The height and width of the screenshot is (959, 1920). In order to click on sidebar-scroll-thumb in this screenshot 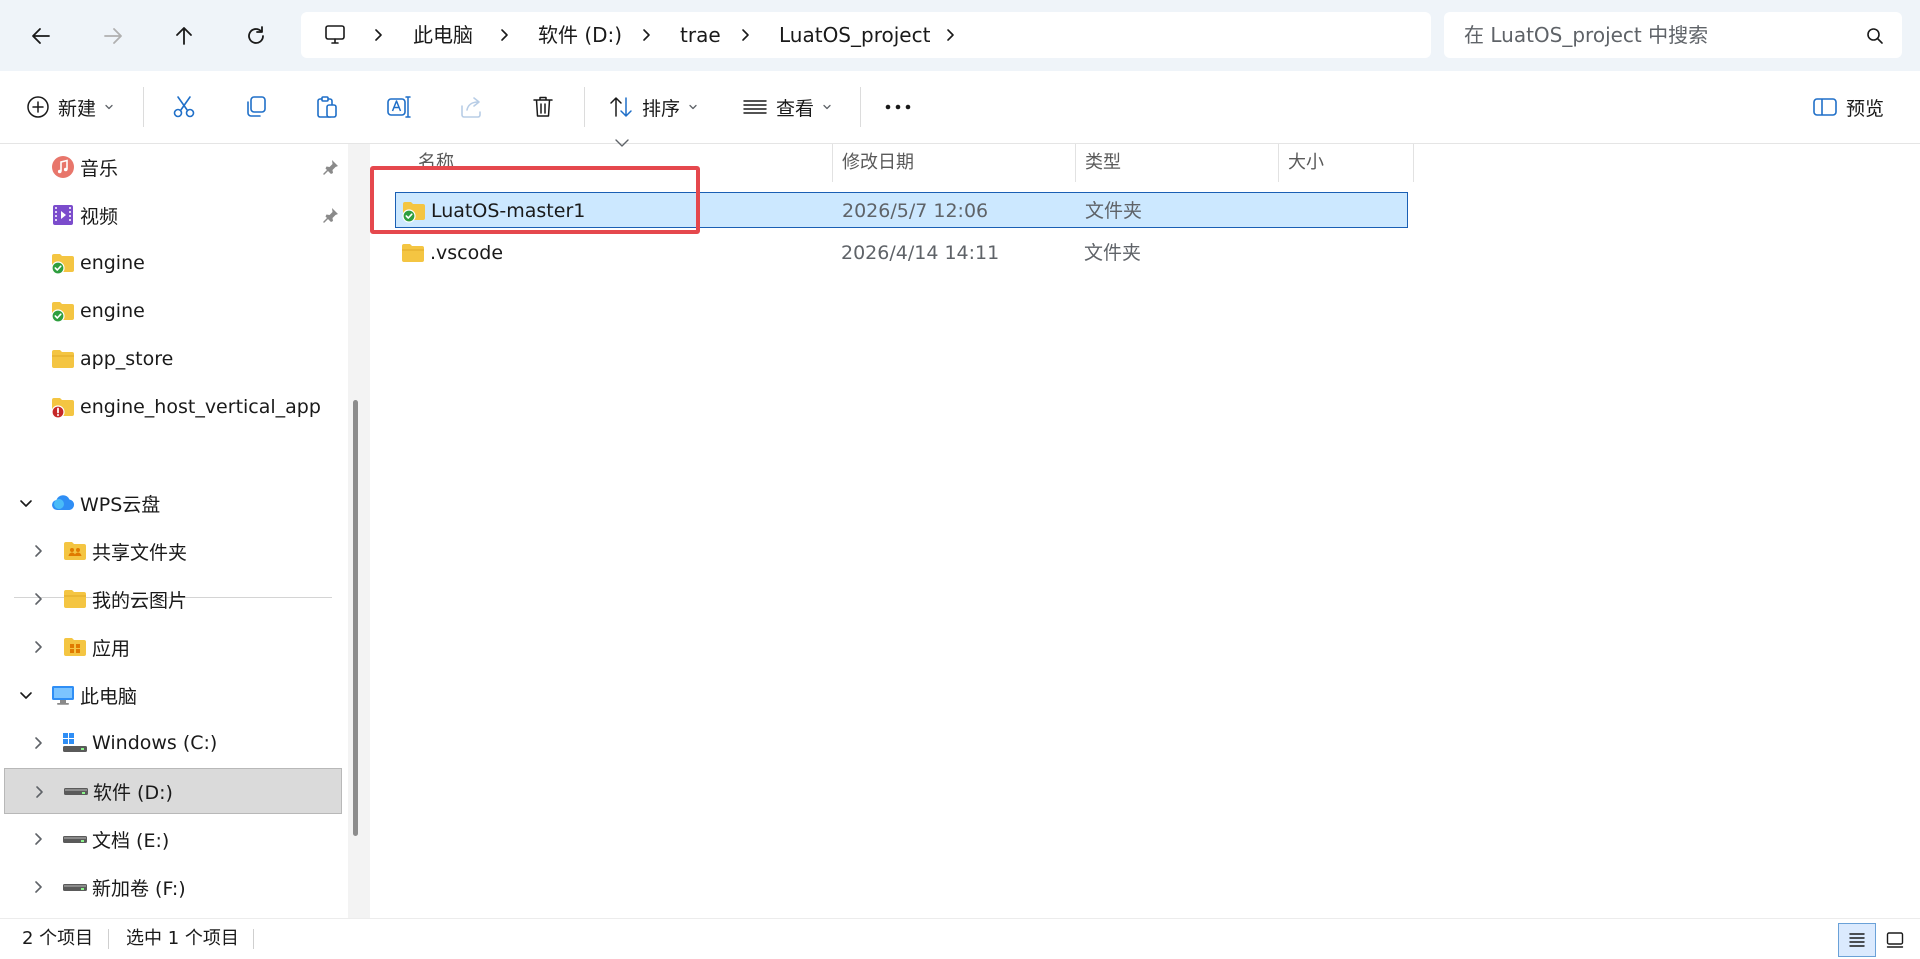, I will do `click(355, 618)`.